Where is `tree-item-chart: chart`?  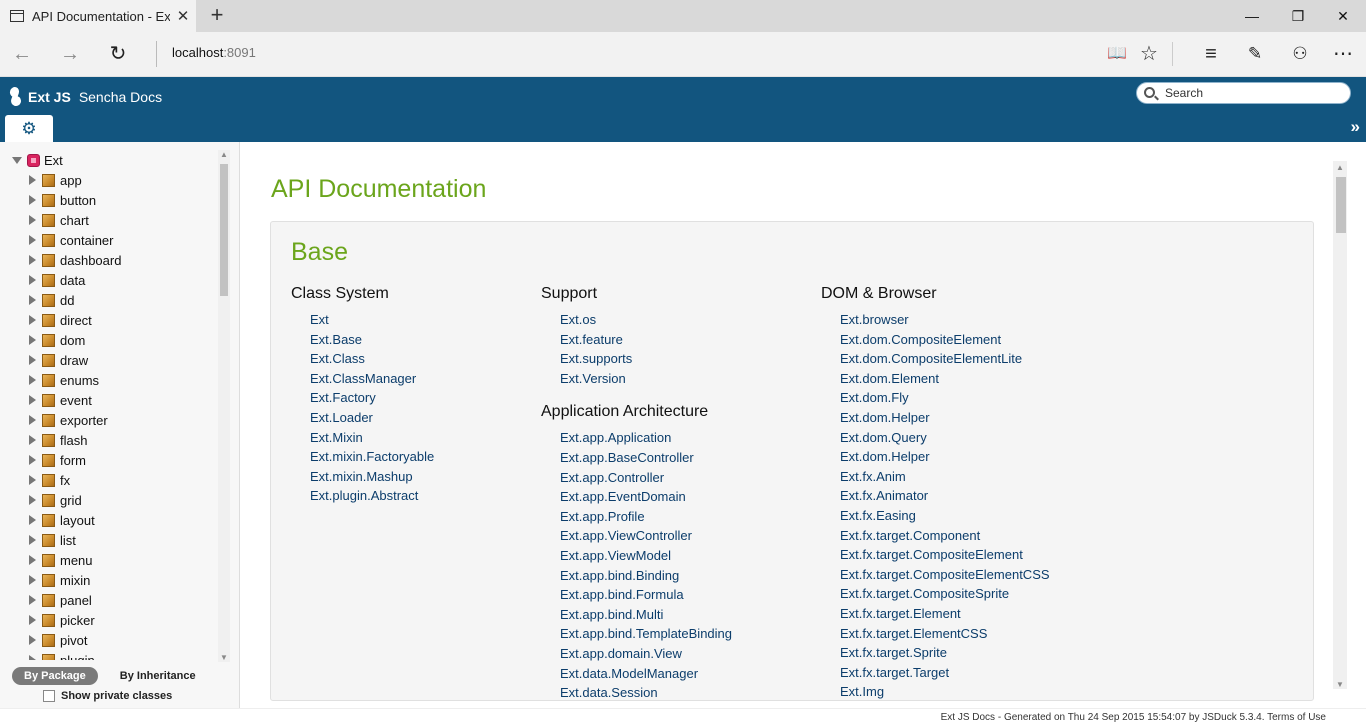
tree-item-chart: chart is located at coordinates (108, 220).